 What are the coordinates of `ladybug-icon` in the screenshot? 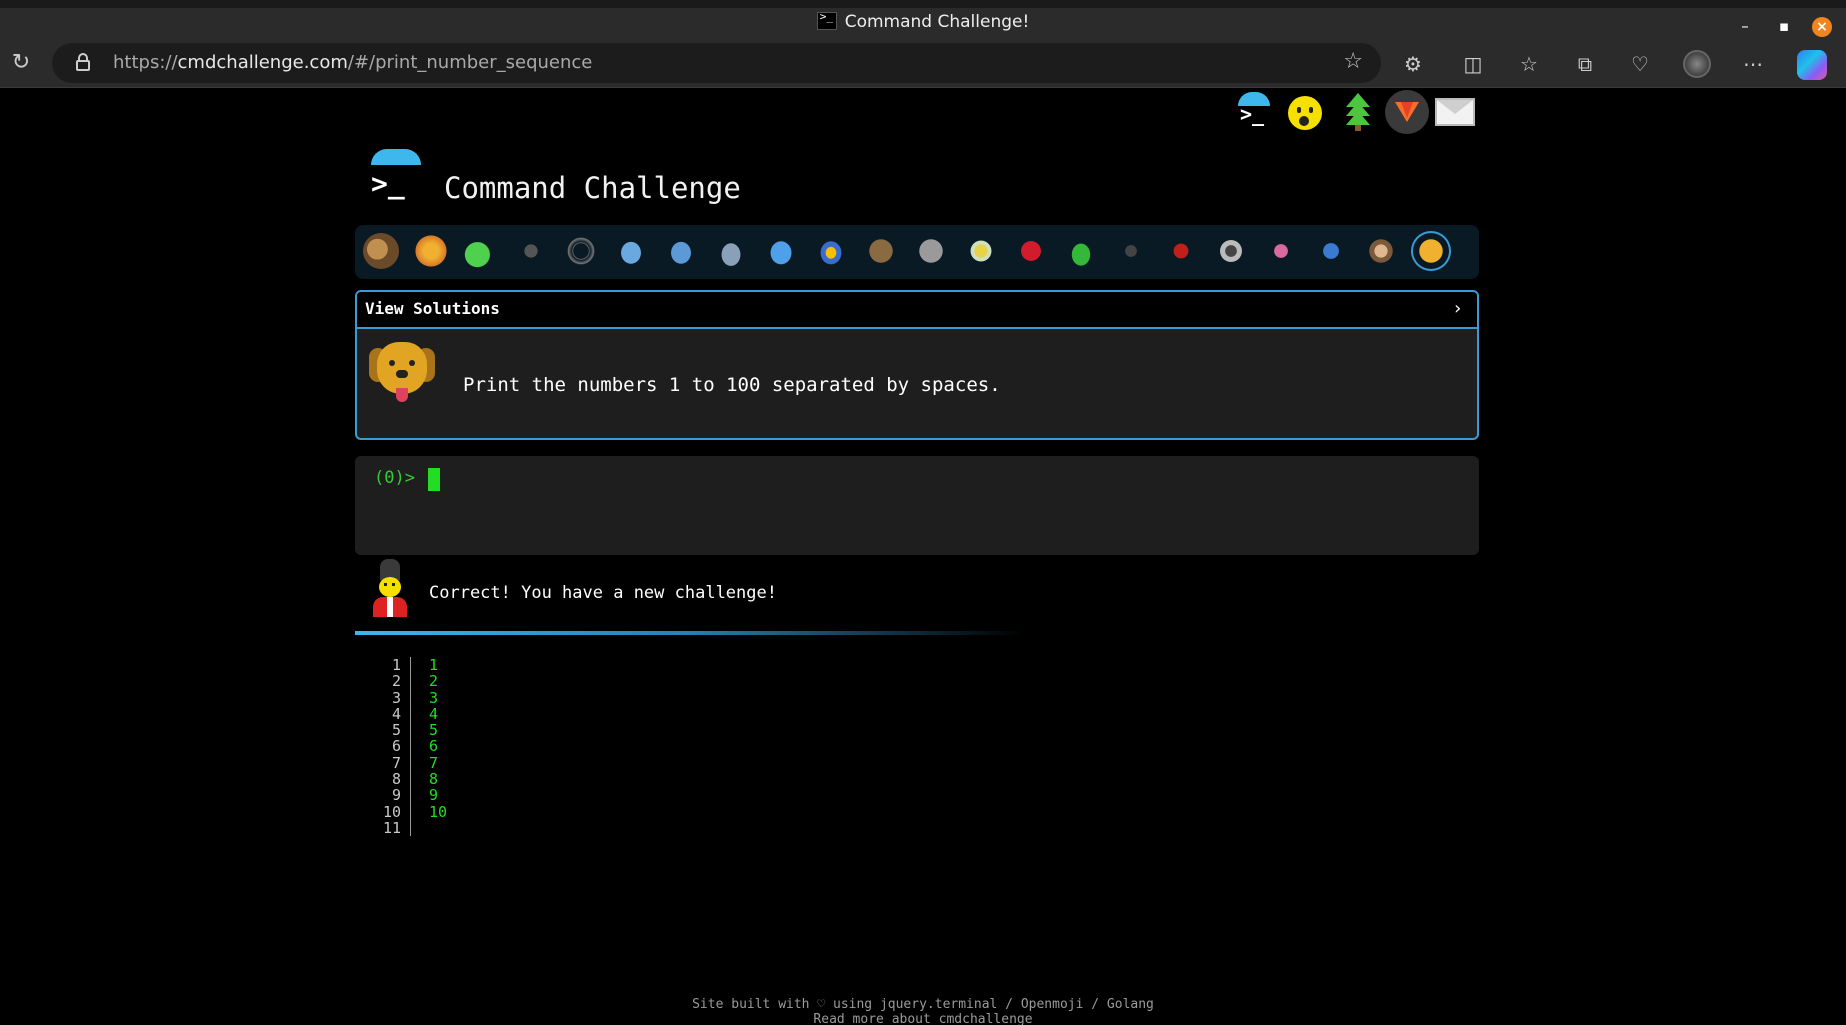 It's located at (1031, 251).